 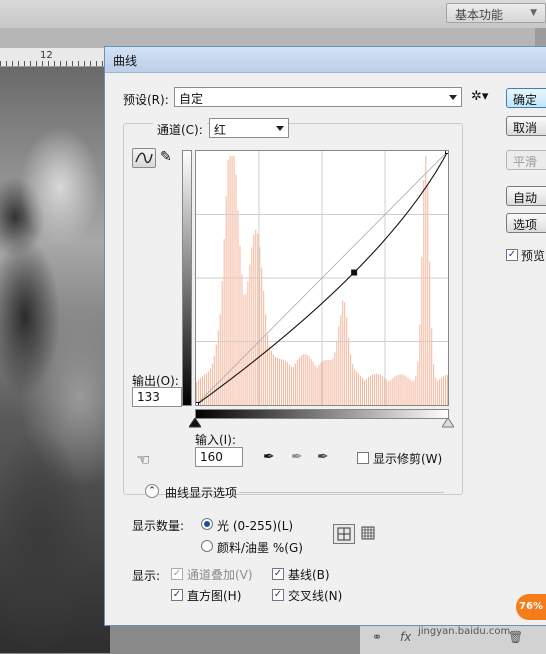 I want to click on preset-dropdown: 自定, so click(x=318, y=97).